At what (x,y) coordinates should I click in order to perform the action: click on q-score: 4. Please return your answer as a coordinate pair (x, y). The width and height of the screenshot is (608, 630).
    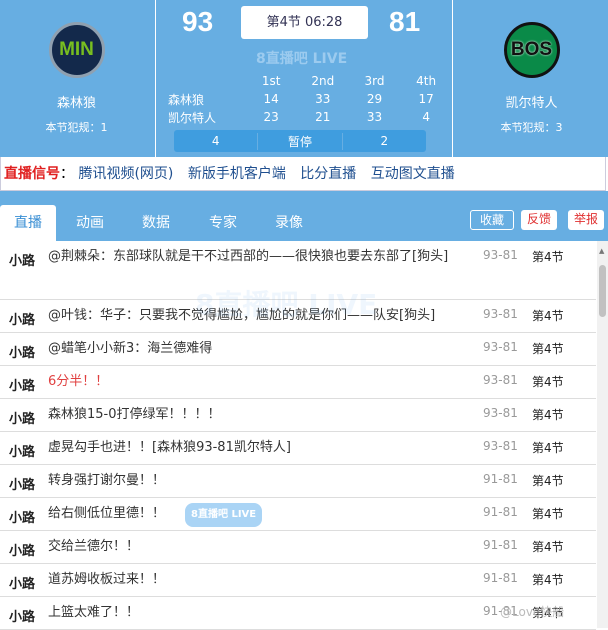
    Looking at the image, I should click on (426, 117).